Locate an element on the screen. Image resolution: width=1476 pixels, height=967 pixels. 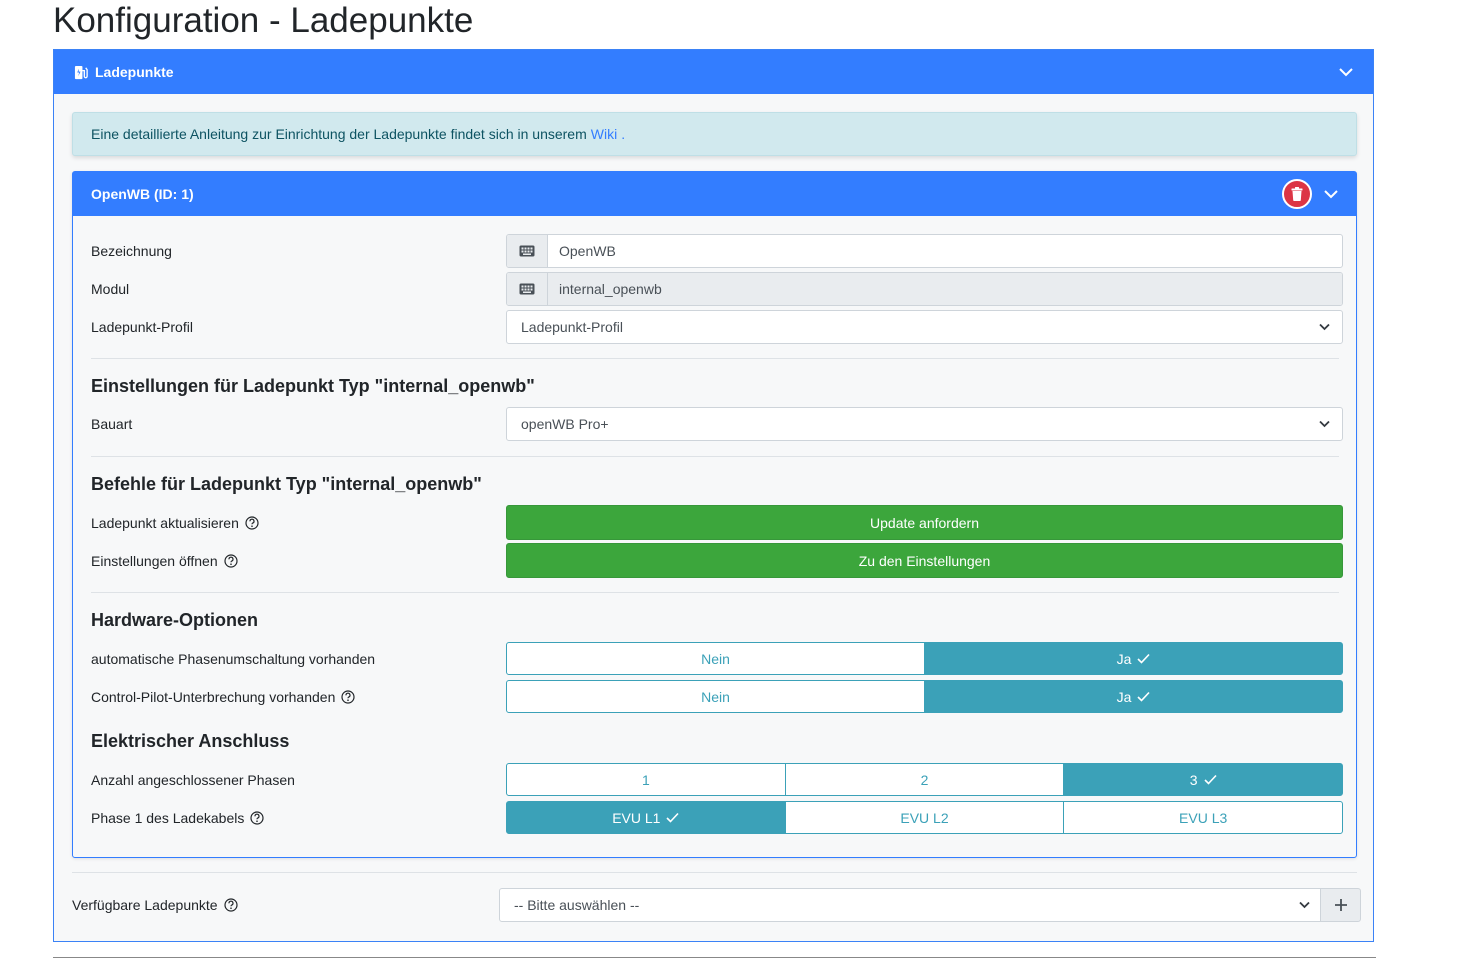
plus-icon is located at coordinates (1341, 905).